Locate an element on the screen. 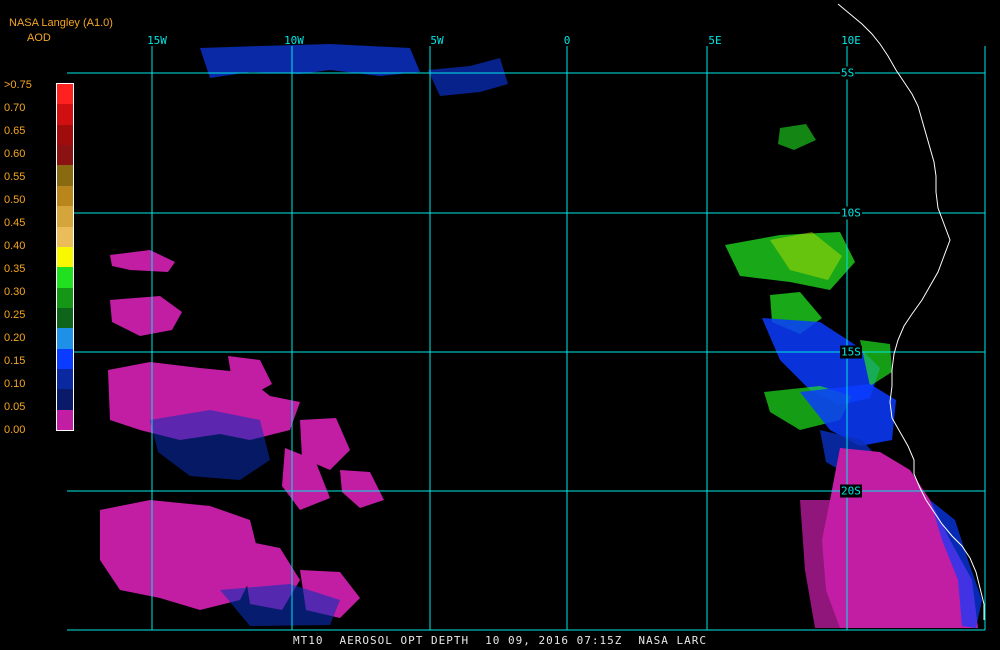 The image size is (1000, 650). legend-label: 0.65 is located at coordinates (15, 131).